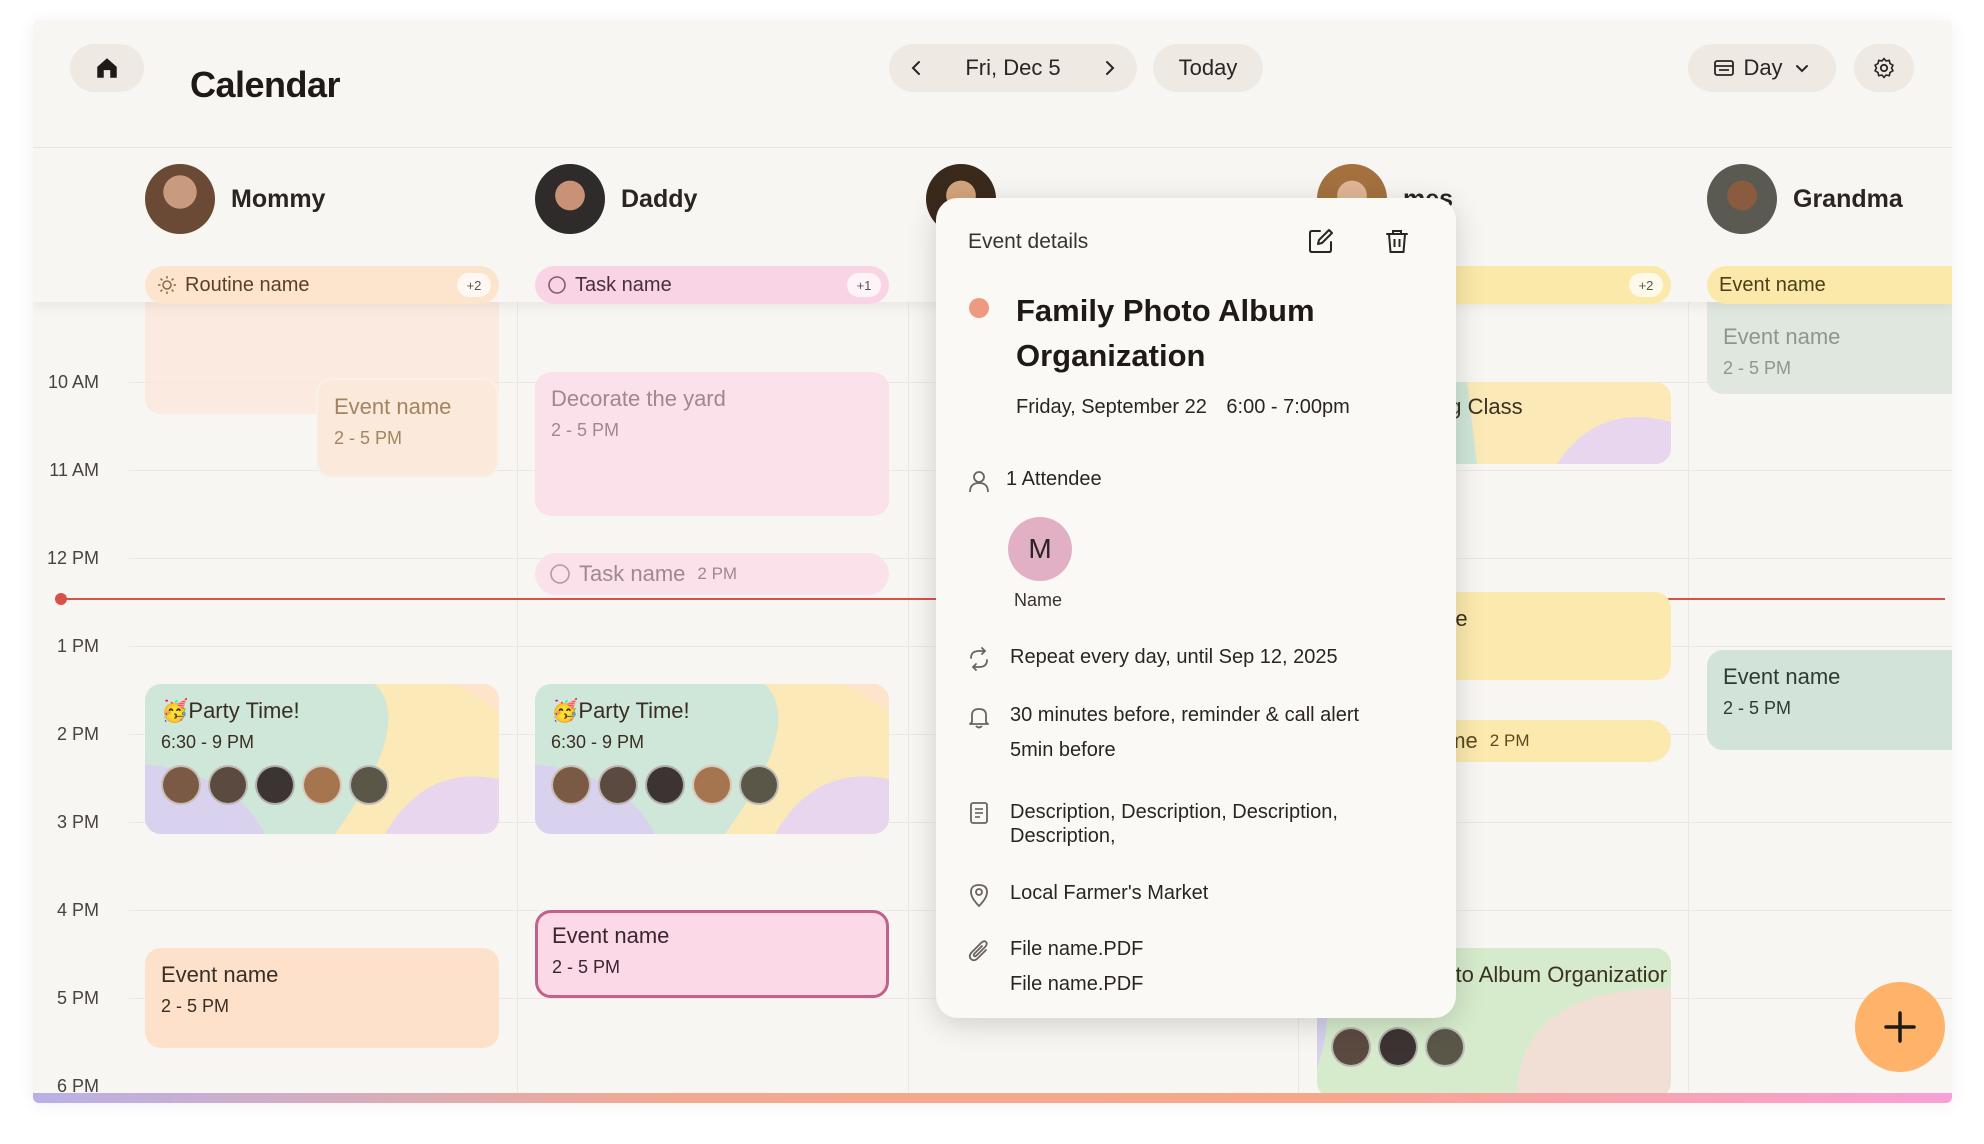 This screenshot has width=1984, height=1144. What do you see at coordinates (230, 710) in the screenshot?
I see `event-title: 🥳Party Time!` at bounding box center [230, 710].